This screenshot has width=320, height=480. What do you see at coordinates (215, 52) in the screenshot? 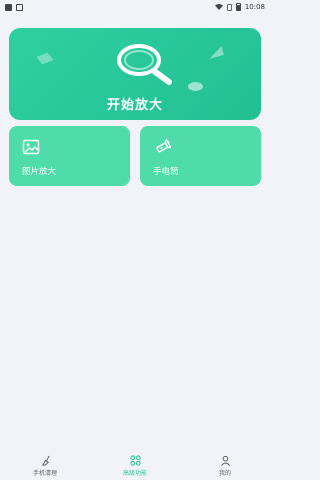
I see `decoration-triangle` at bounding box center [215, 52].